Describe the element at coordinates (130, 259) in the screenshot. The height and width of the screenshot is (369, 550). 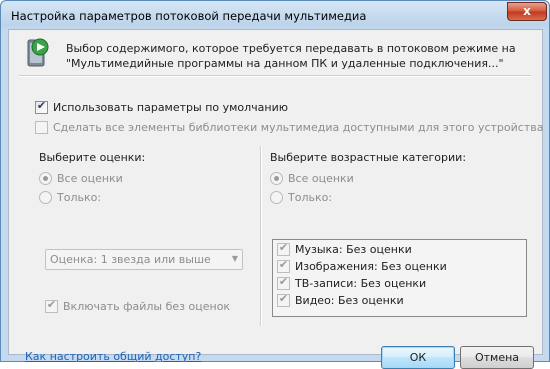
I see `rating-dropdown-value: Оценка: 1 звезда или выше` at that location.